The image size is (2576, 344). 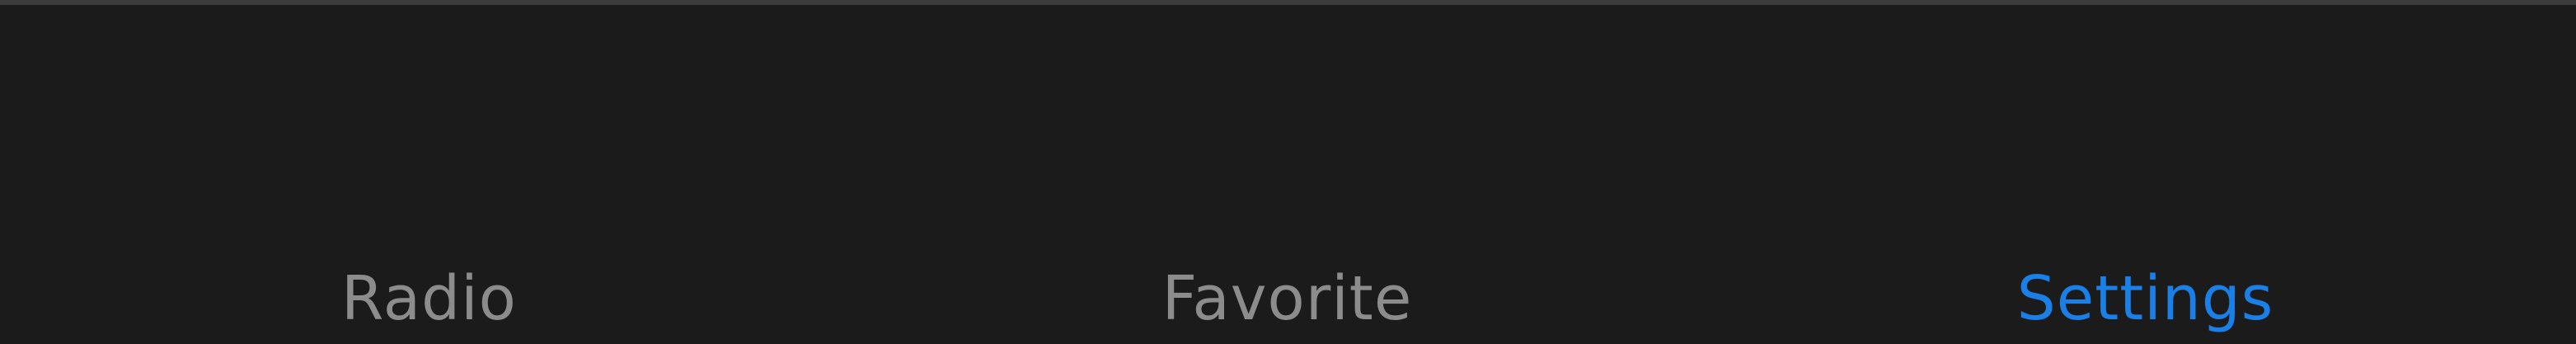 I want to click on tab-favorite-label: Favorite, so click(x=1287, y=298).